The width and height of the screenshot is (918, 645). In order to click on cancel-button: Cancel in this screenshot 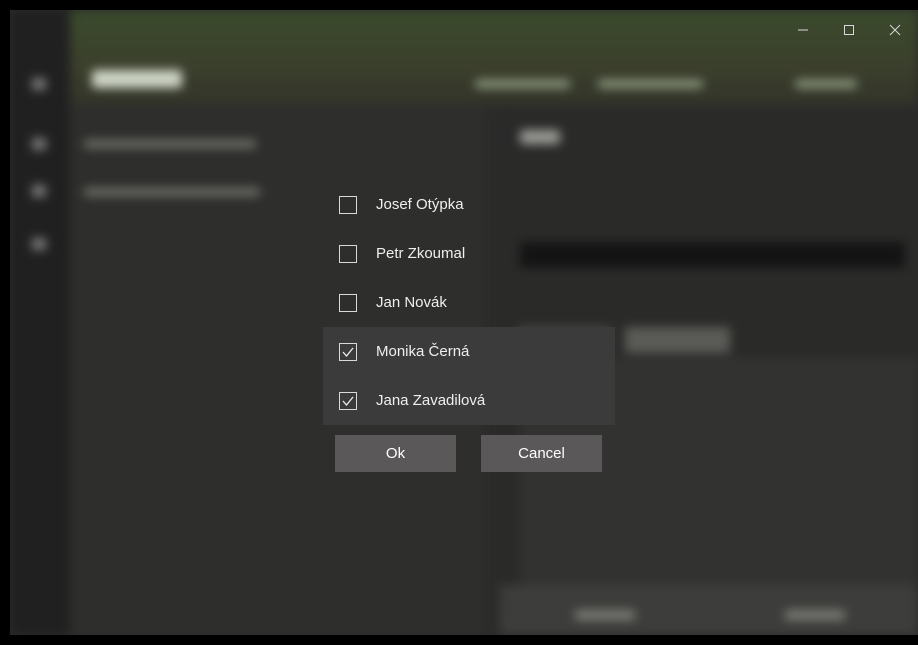, I will do `click(541, 453)`.